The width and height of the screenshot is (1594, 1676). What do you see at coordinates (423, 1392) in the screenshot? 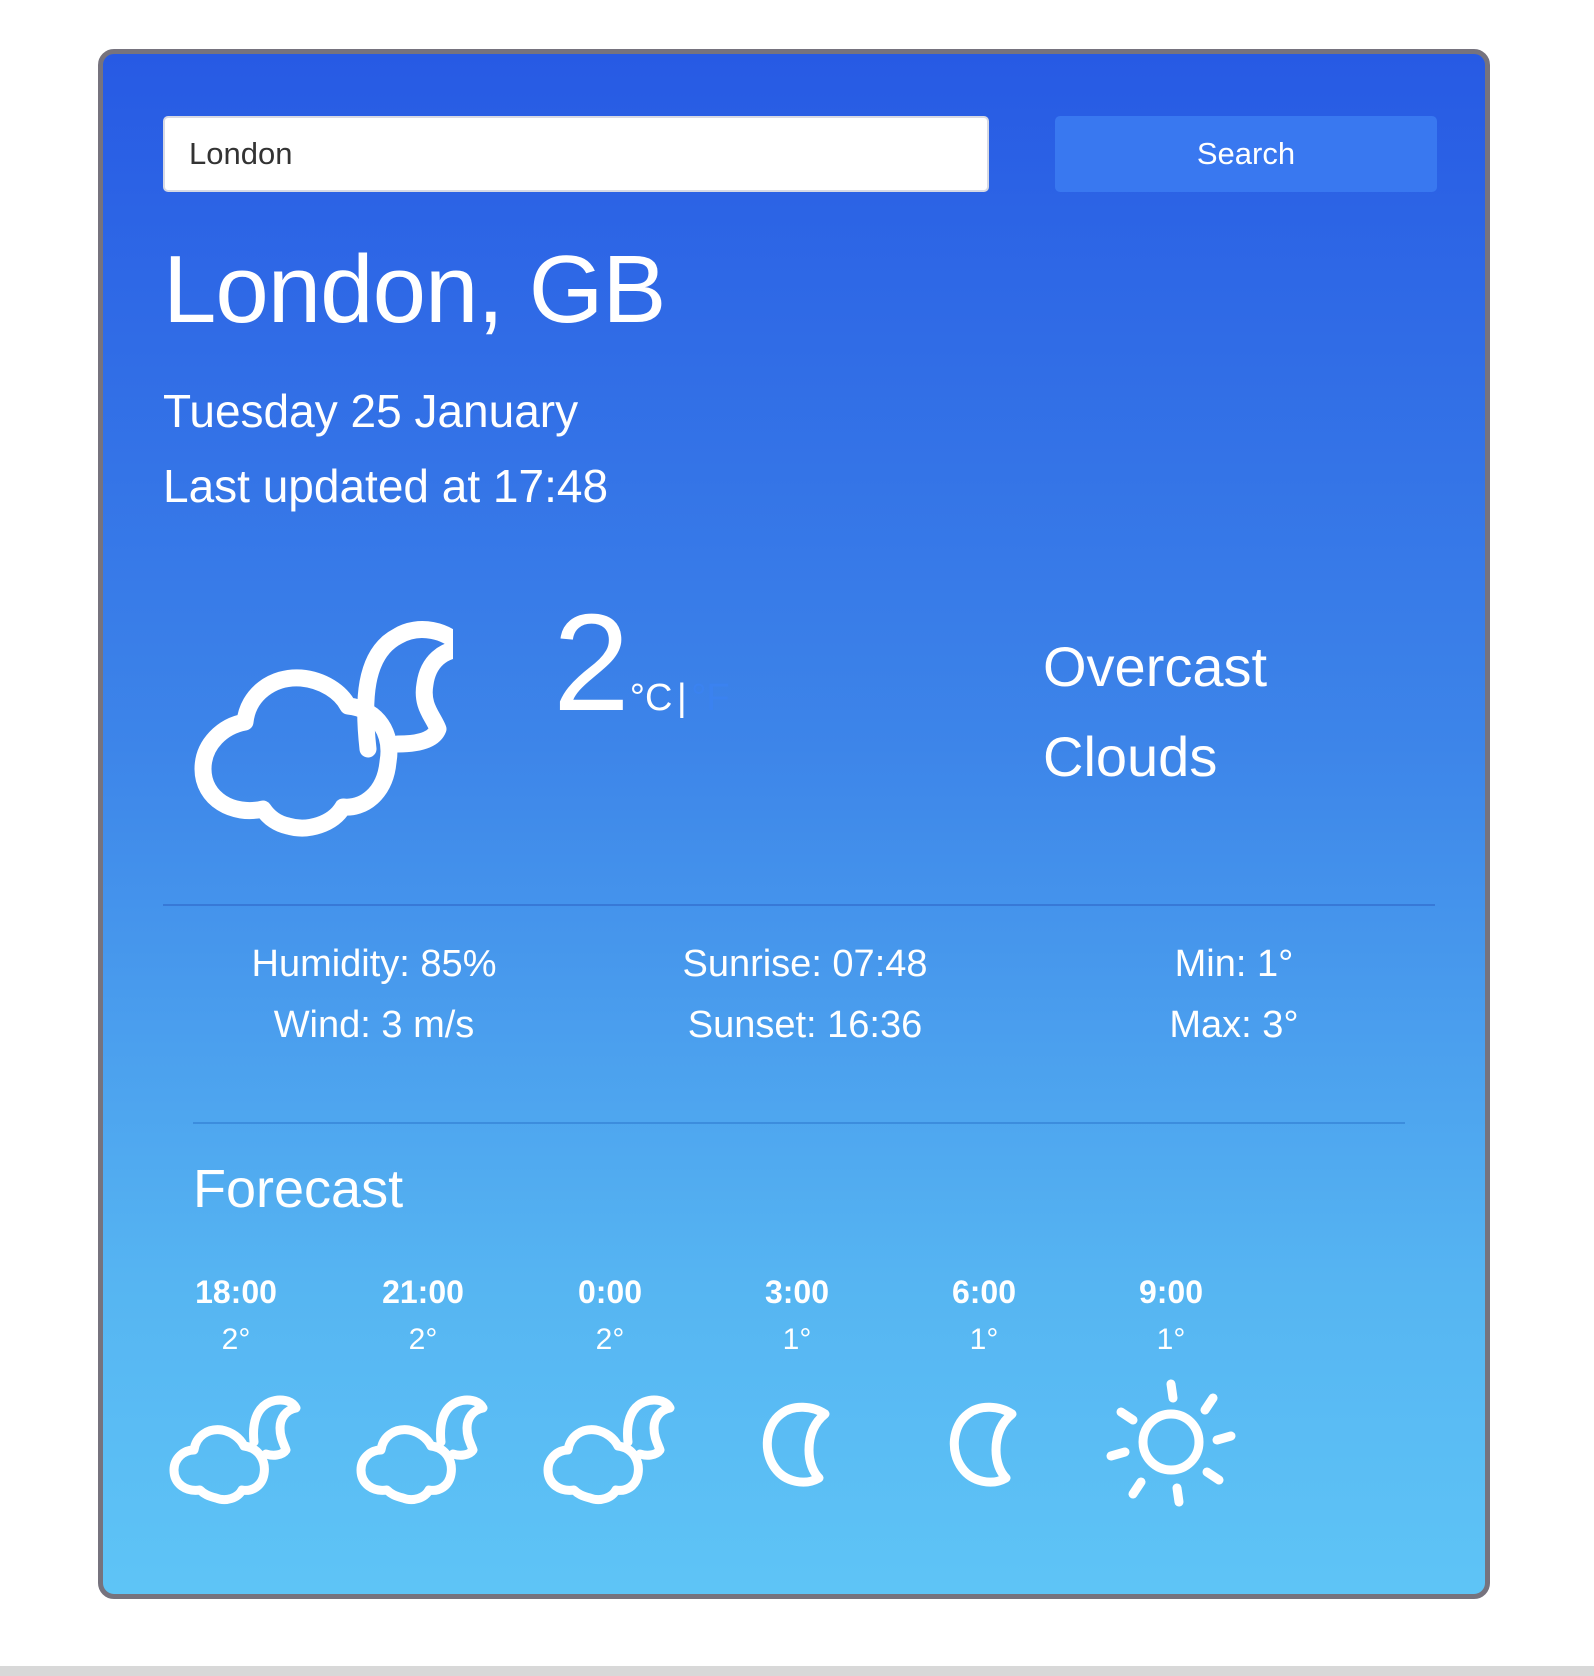
I see `forecast-item: 21:00 2°` at bounding box center [423, 1392].